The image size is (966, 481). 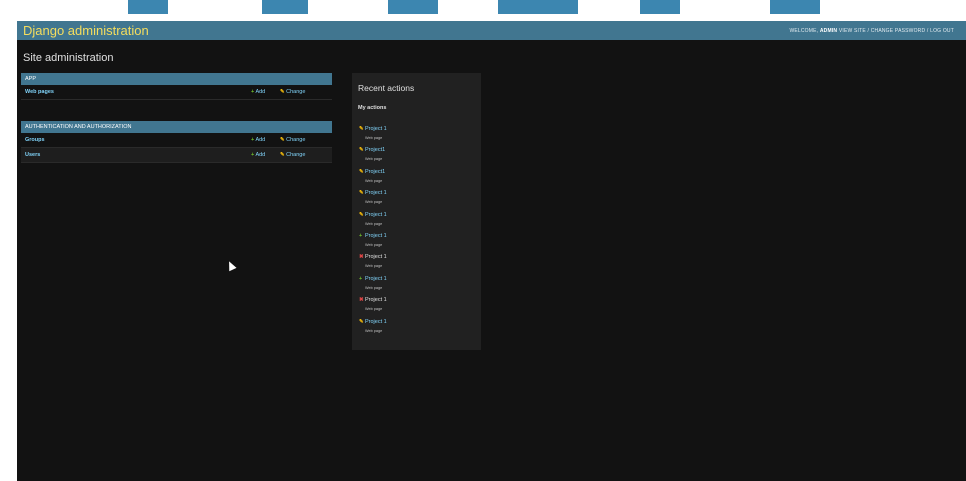 I want to click on module-caption: AUTHENTICATION AND AUTHORIZATION, so click(x=176, y=127).